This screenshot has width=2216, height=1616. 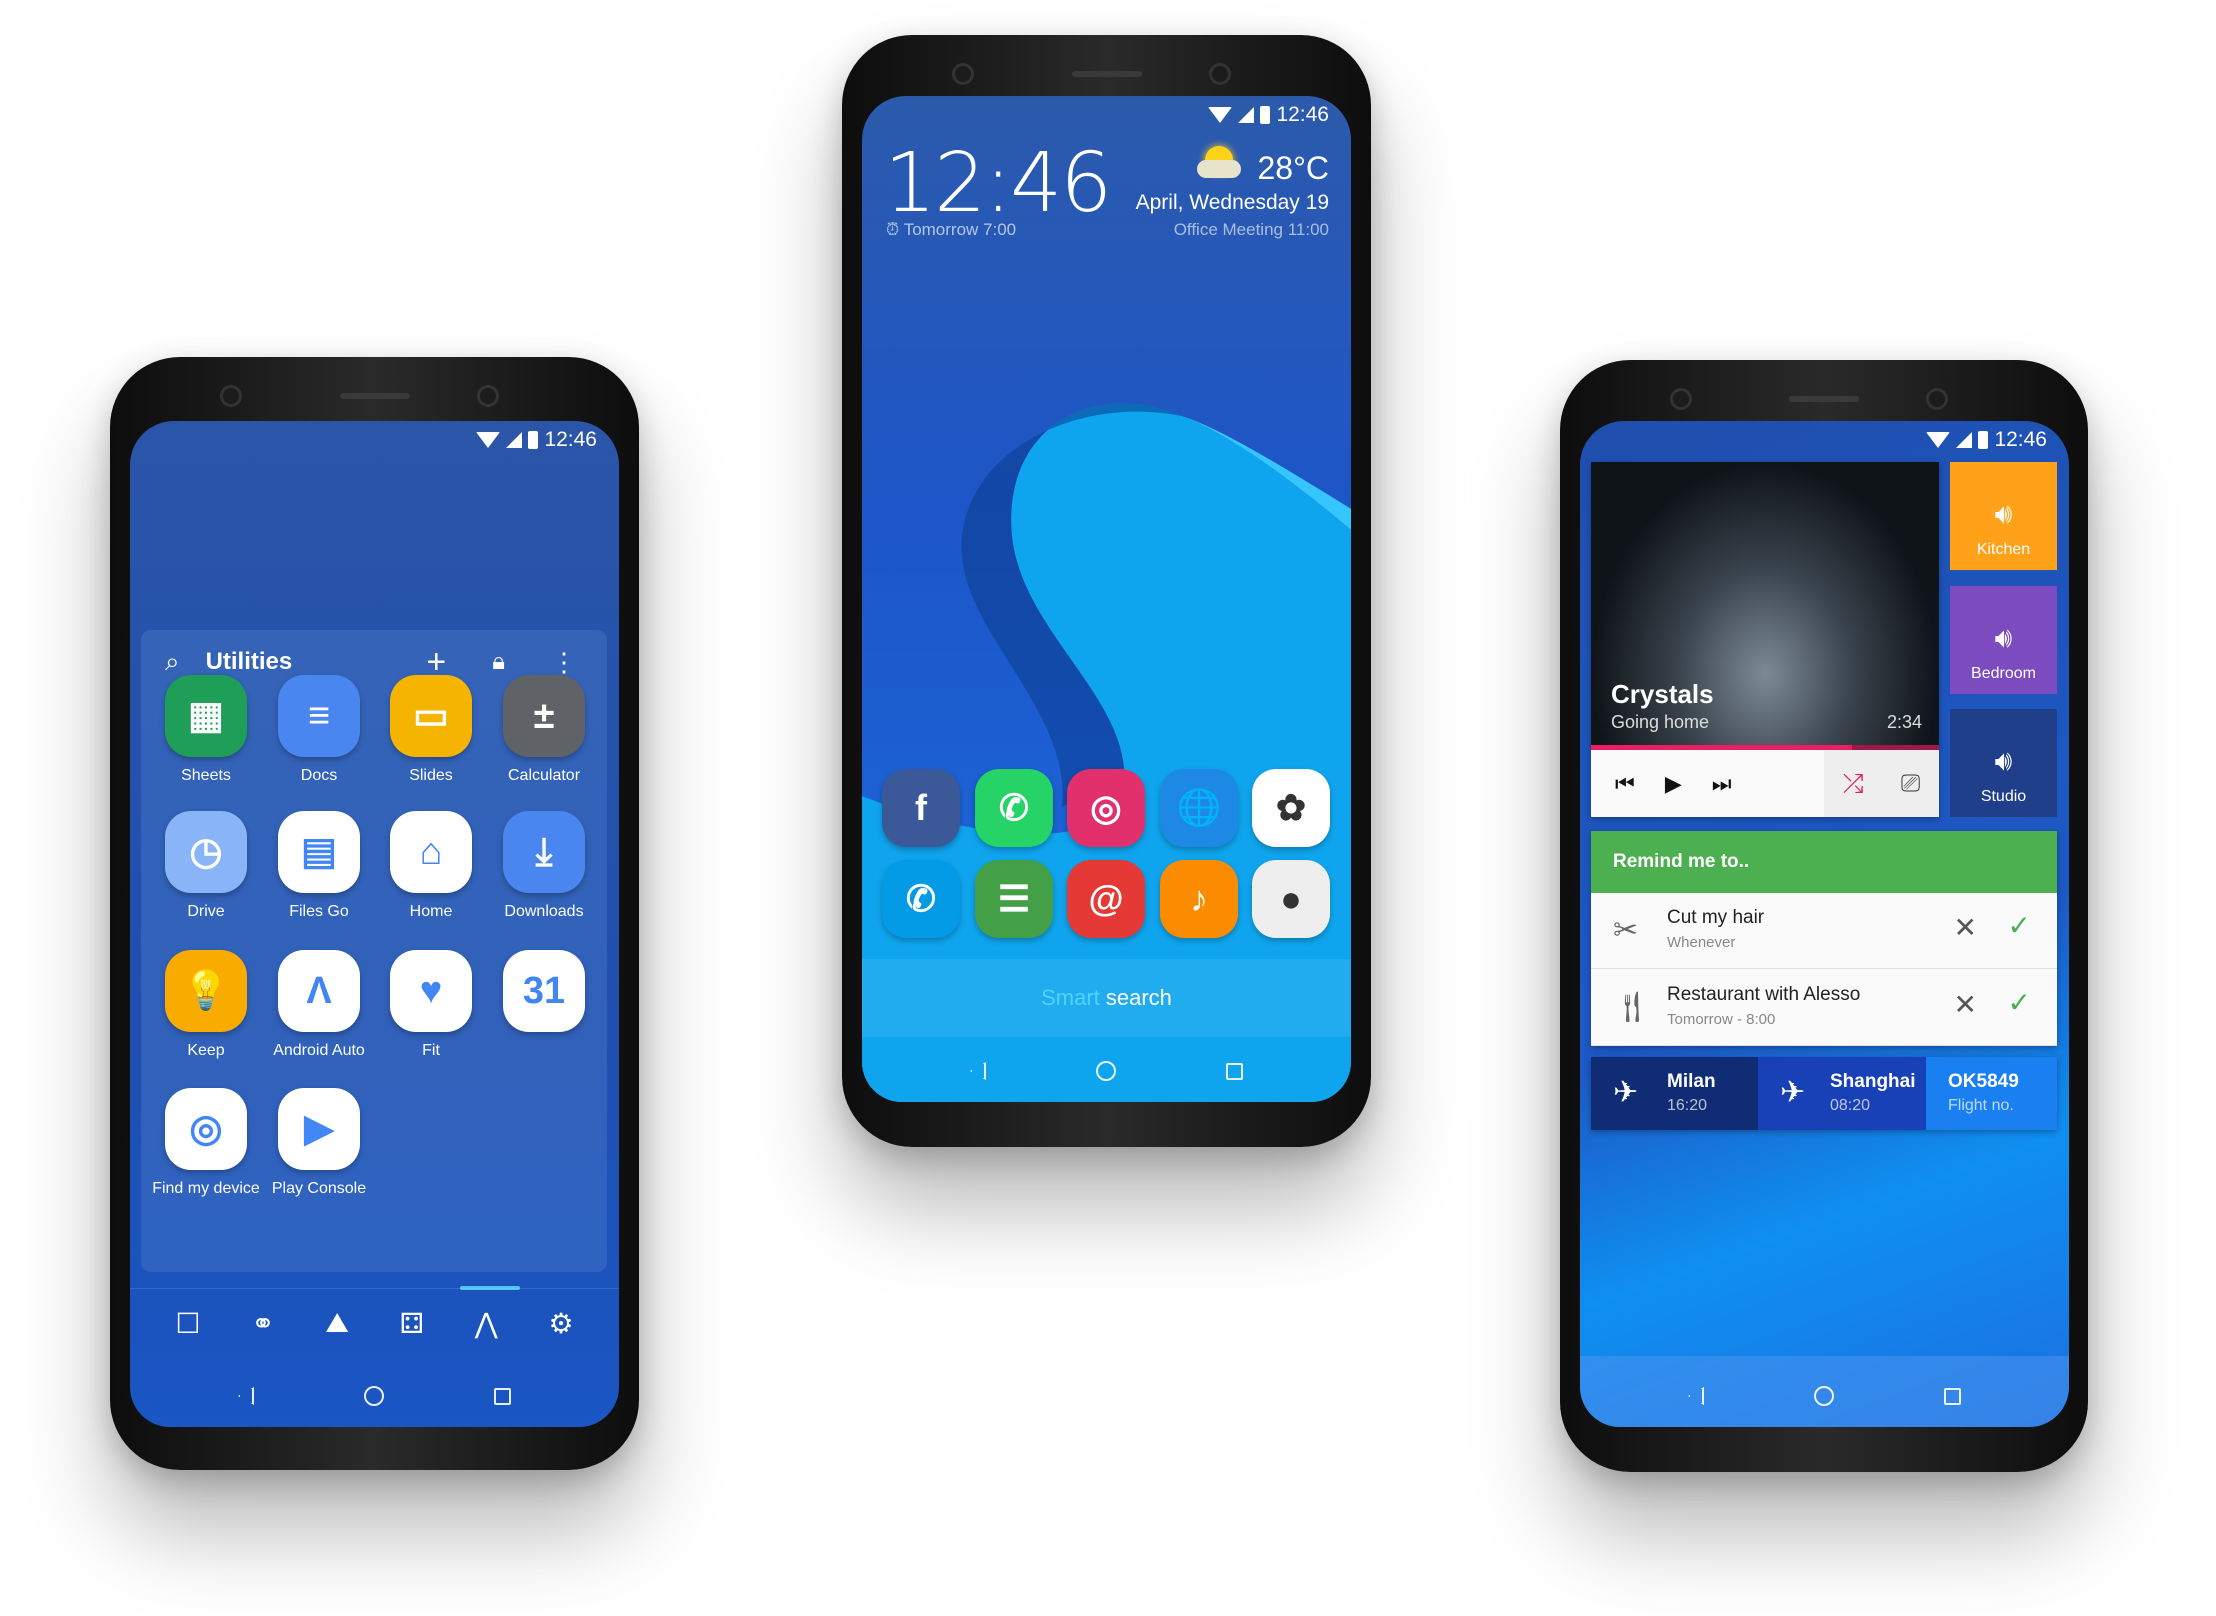 What do you see at coordinates (1983, 1081) in the screenshot?
I see `flight-number: OK5849` at bounding box center [1983, 1081].